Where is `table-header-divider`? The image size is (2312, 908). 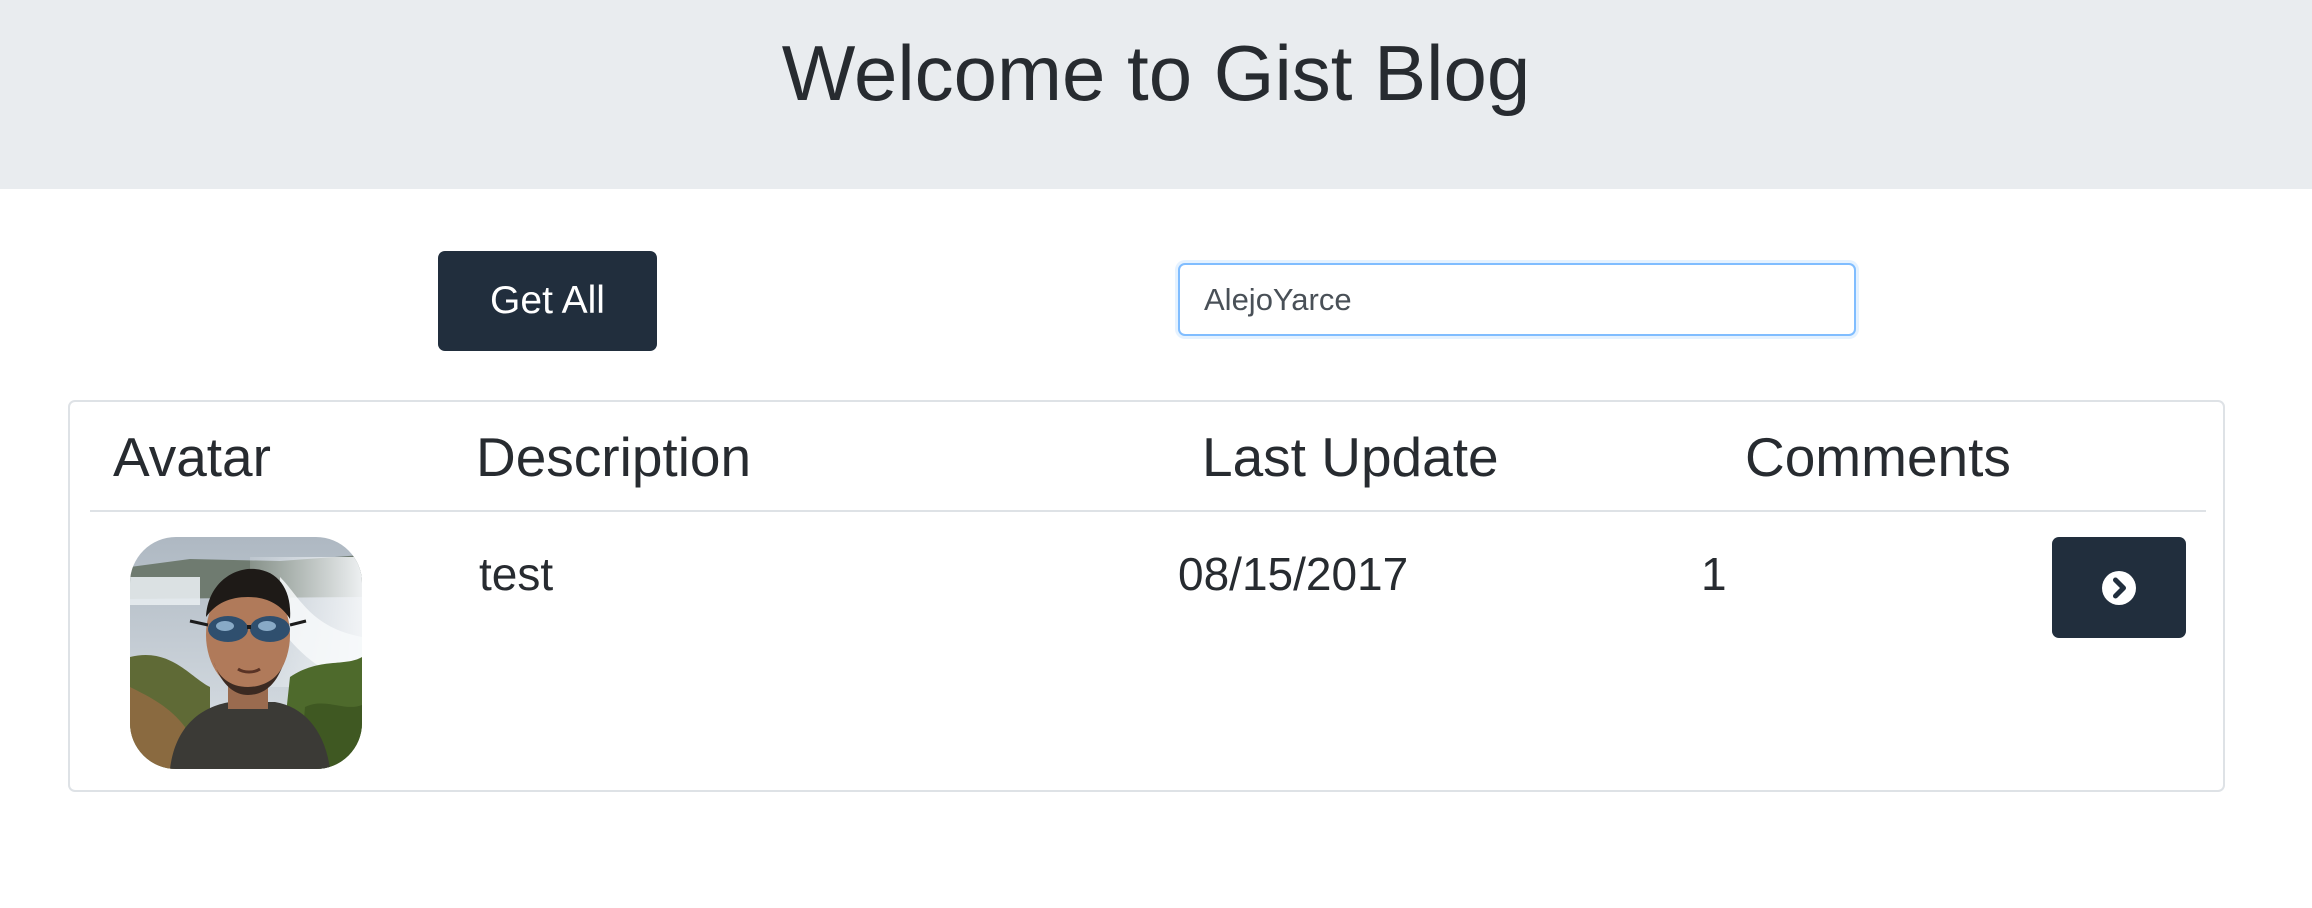 table-header-divider is located at coordinates (1148, 511).